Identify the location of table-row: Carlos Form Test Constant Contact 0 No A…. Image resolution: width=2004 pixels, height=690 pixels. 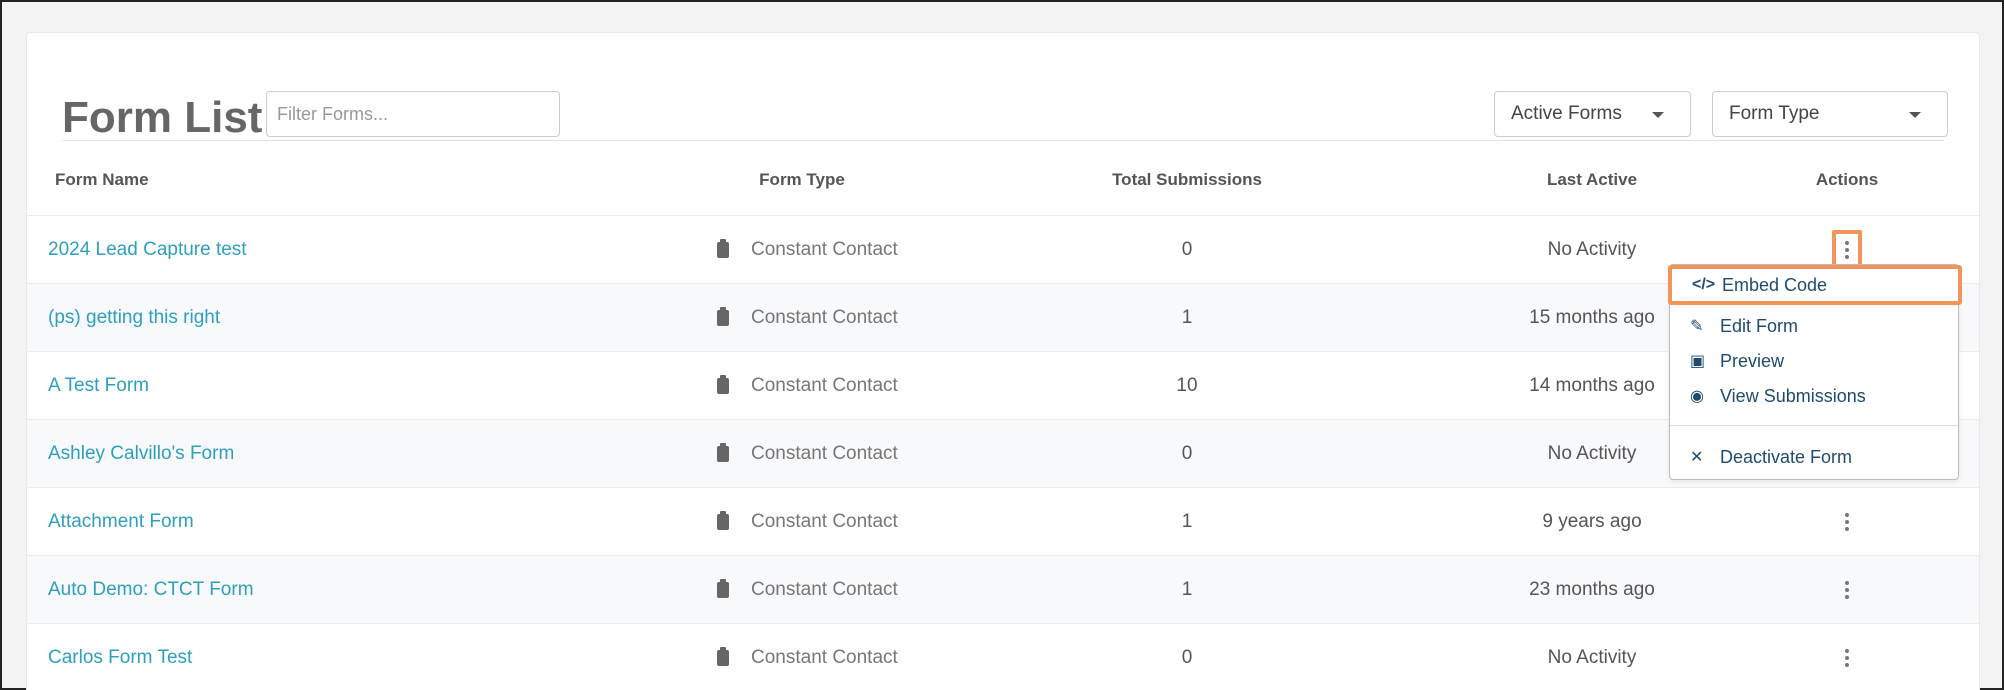
(1003, 656).